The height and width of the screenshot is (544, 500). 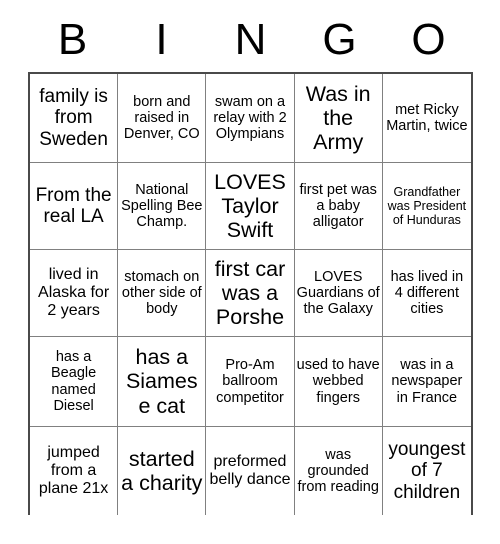 I want to click on bingo-cell: LOVES Guardians of the Galaxy, so click(x=338, y=293).